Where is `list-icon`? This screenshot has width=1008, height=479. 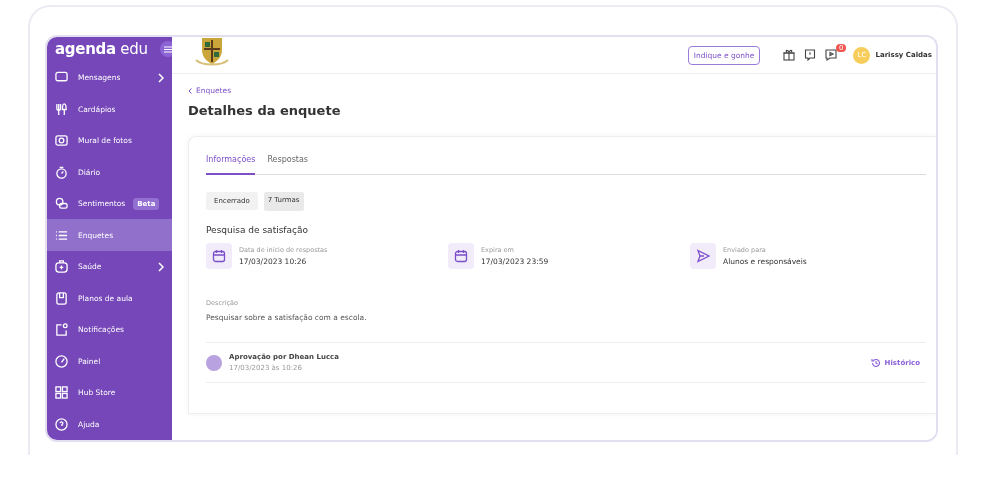 list-icon is located at coordinates (61, 235).